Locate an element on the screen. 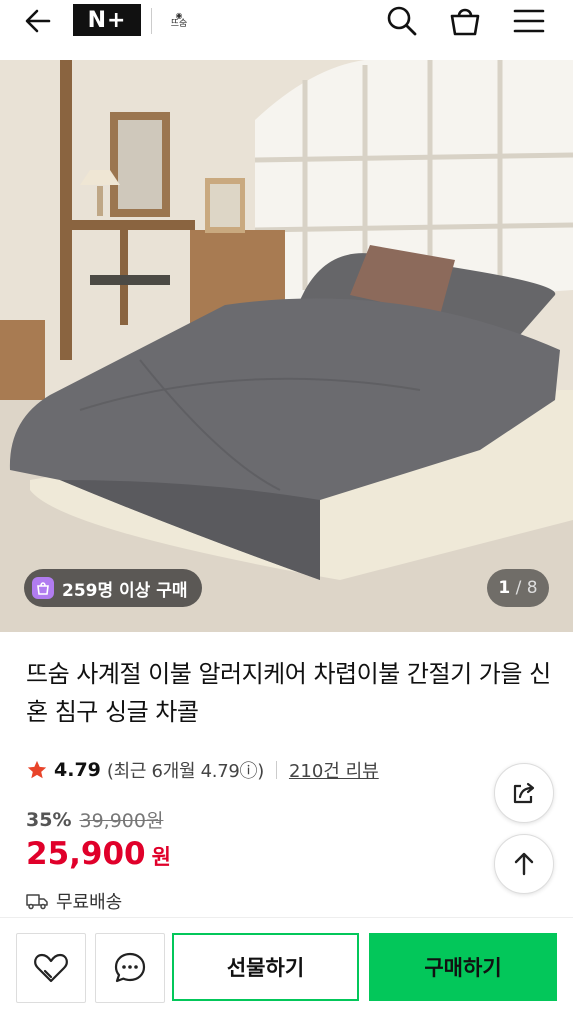  bottom-action-bar: 선물하기 구매하기 is located at coordinates (286, 971).